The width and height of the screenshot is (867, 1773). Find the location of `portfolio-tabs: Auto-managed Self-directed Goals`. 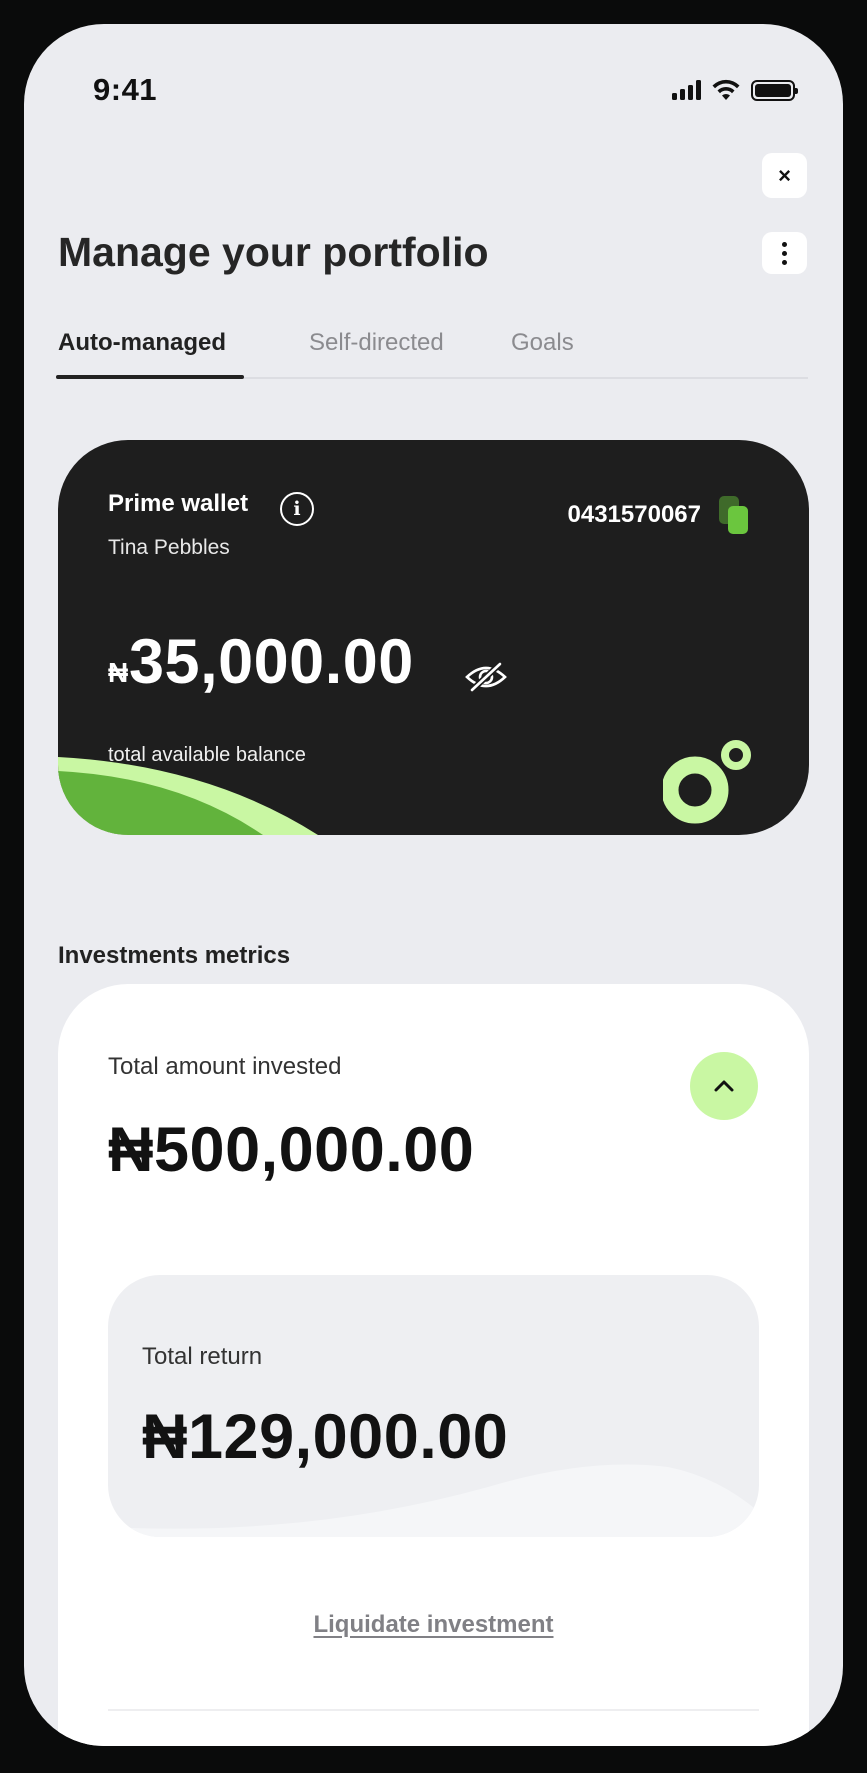

portfolio-tabs: Auto-managed Self-directed Goals is located at coordinates (432, 354).